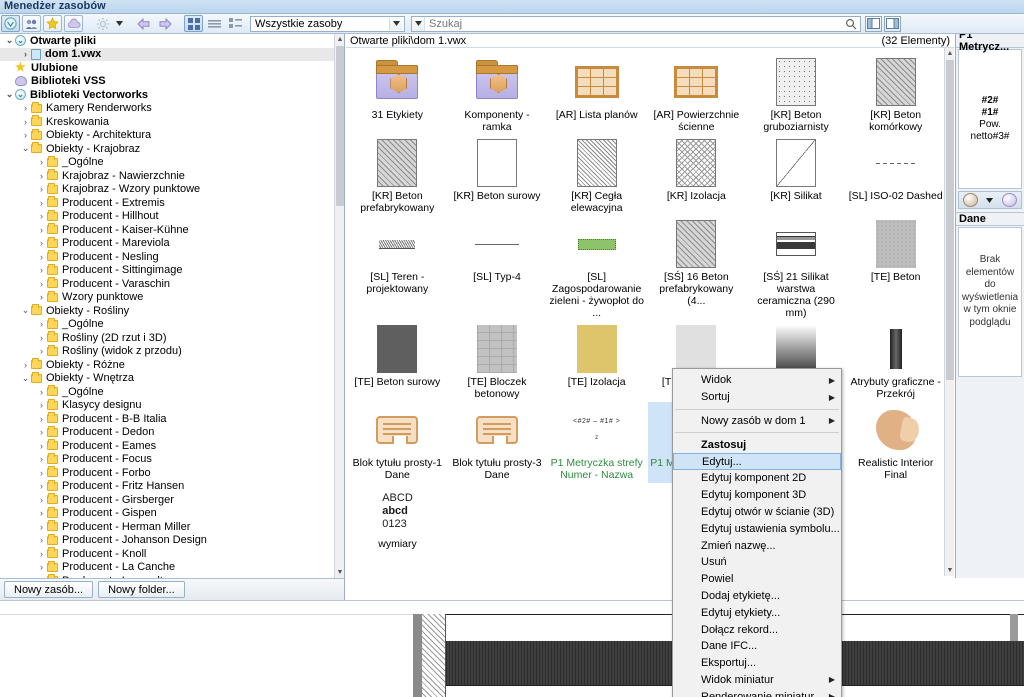 The height and width of the screenshot is (697, 1024). Describe the element at coordinates (696, 175) in the screenshot. I see `resource-item: [KR] Izolacja` at that location.